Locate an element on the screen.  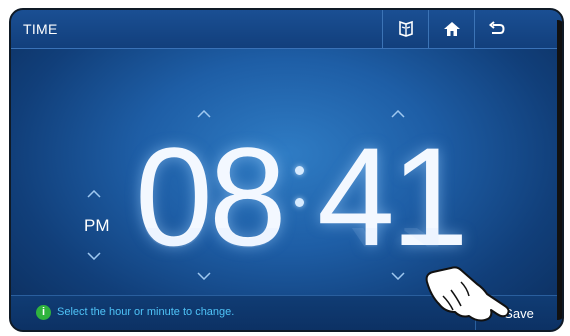
home-icon is located at coordinates (452, 29).